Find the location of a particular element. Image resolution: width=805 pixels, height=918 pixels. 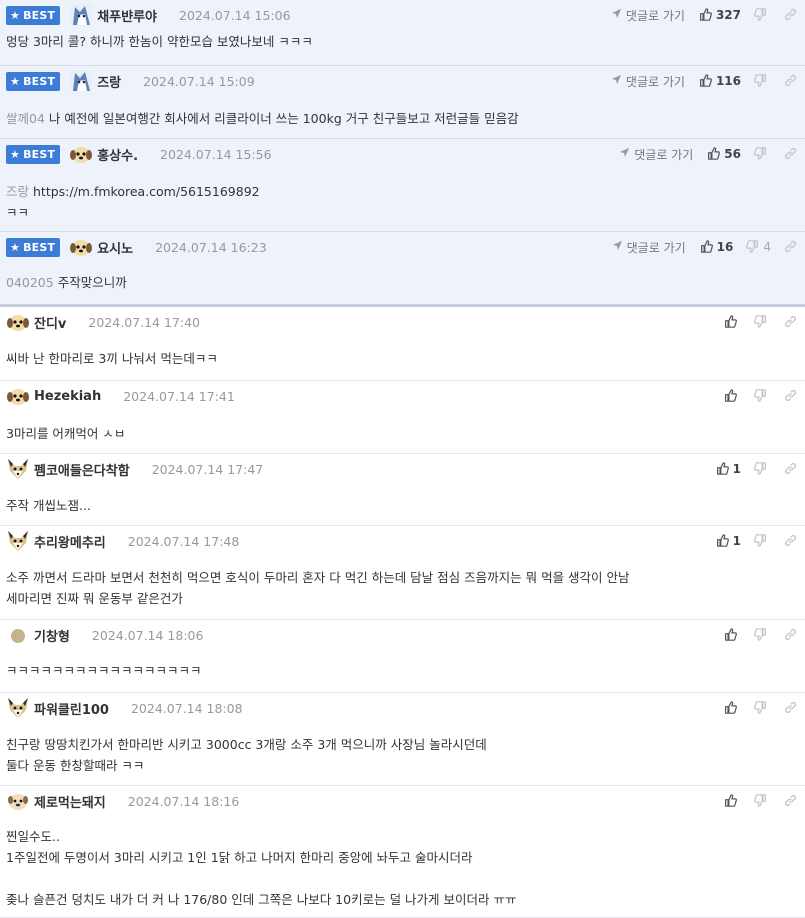

author-nickname: 홍상수. is located at coordinates (117, 154).